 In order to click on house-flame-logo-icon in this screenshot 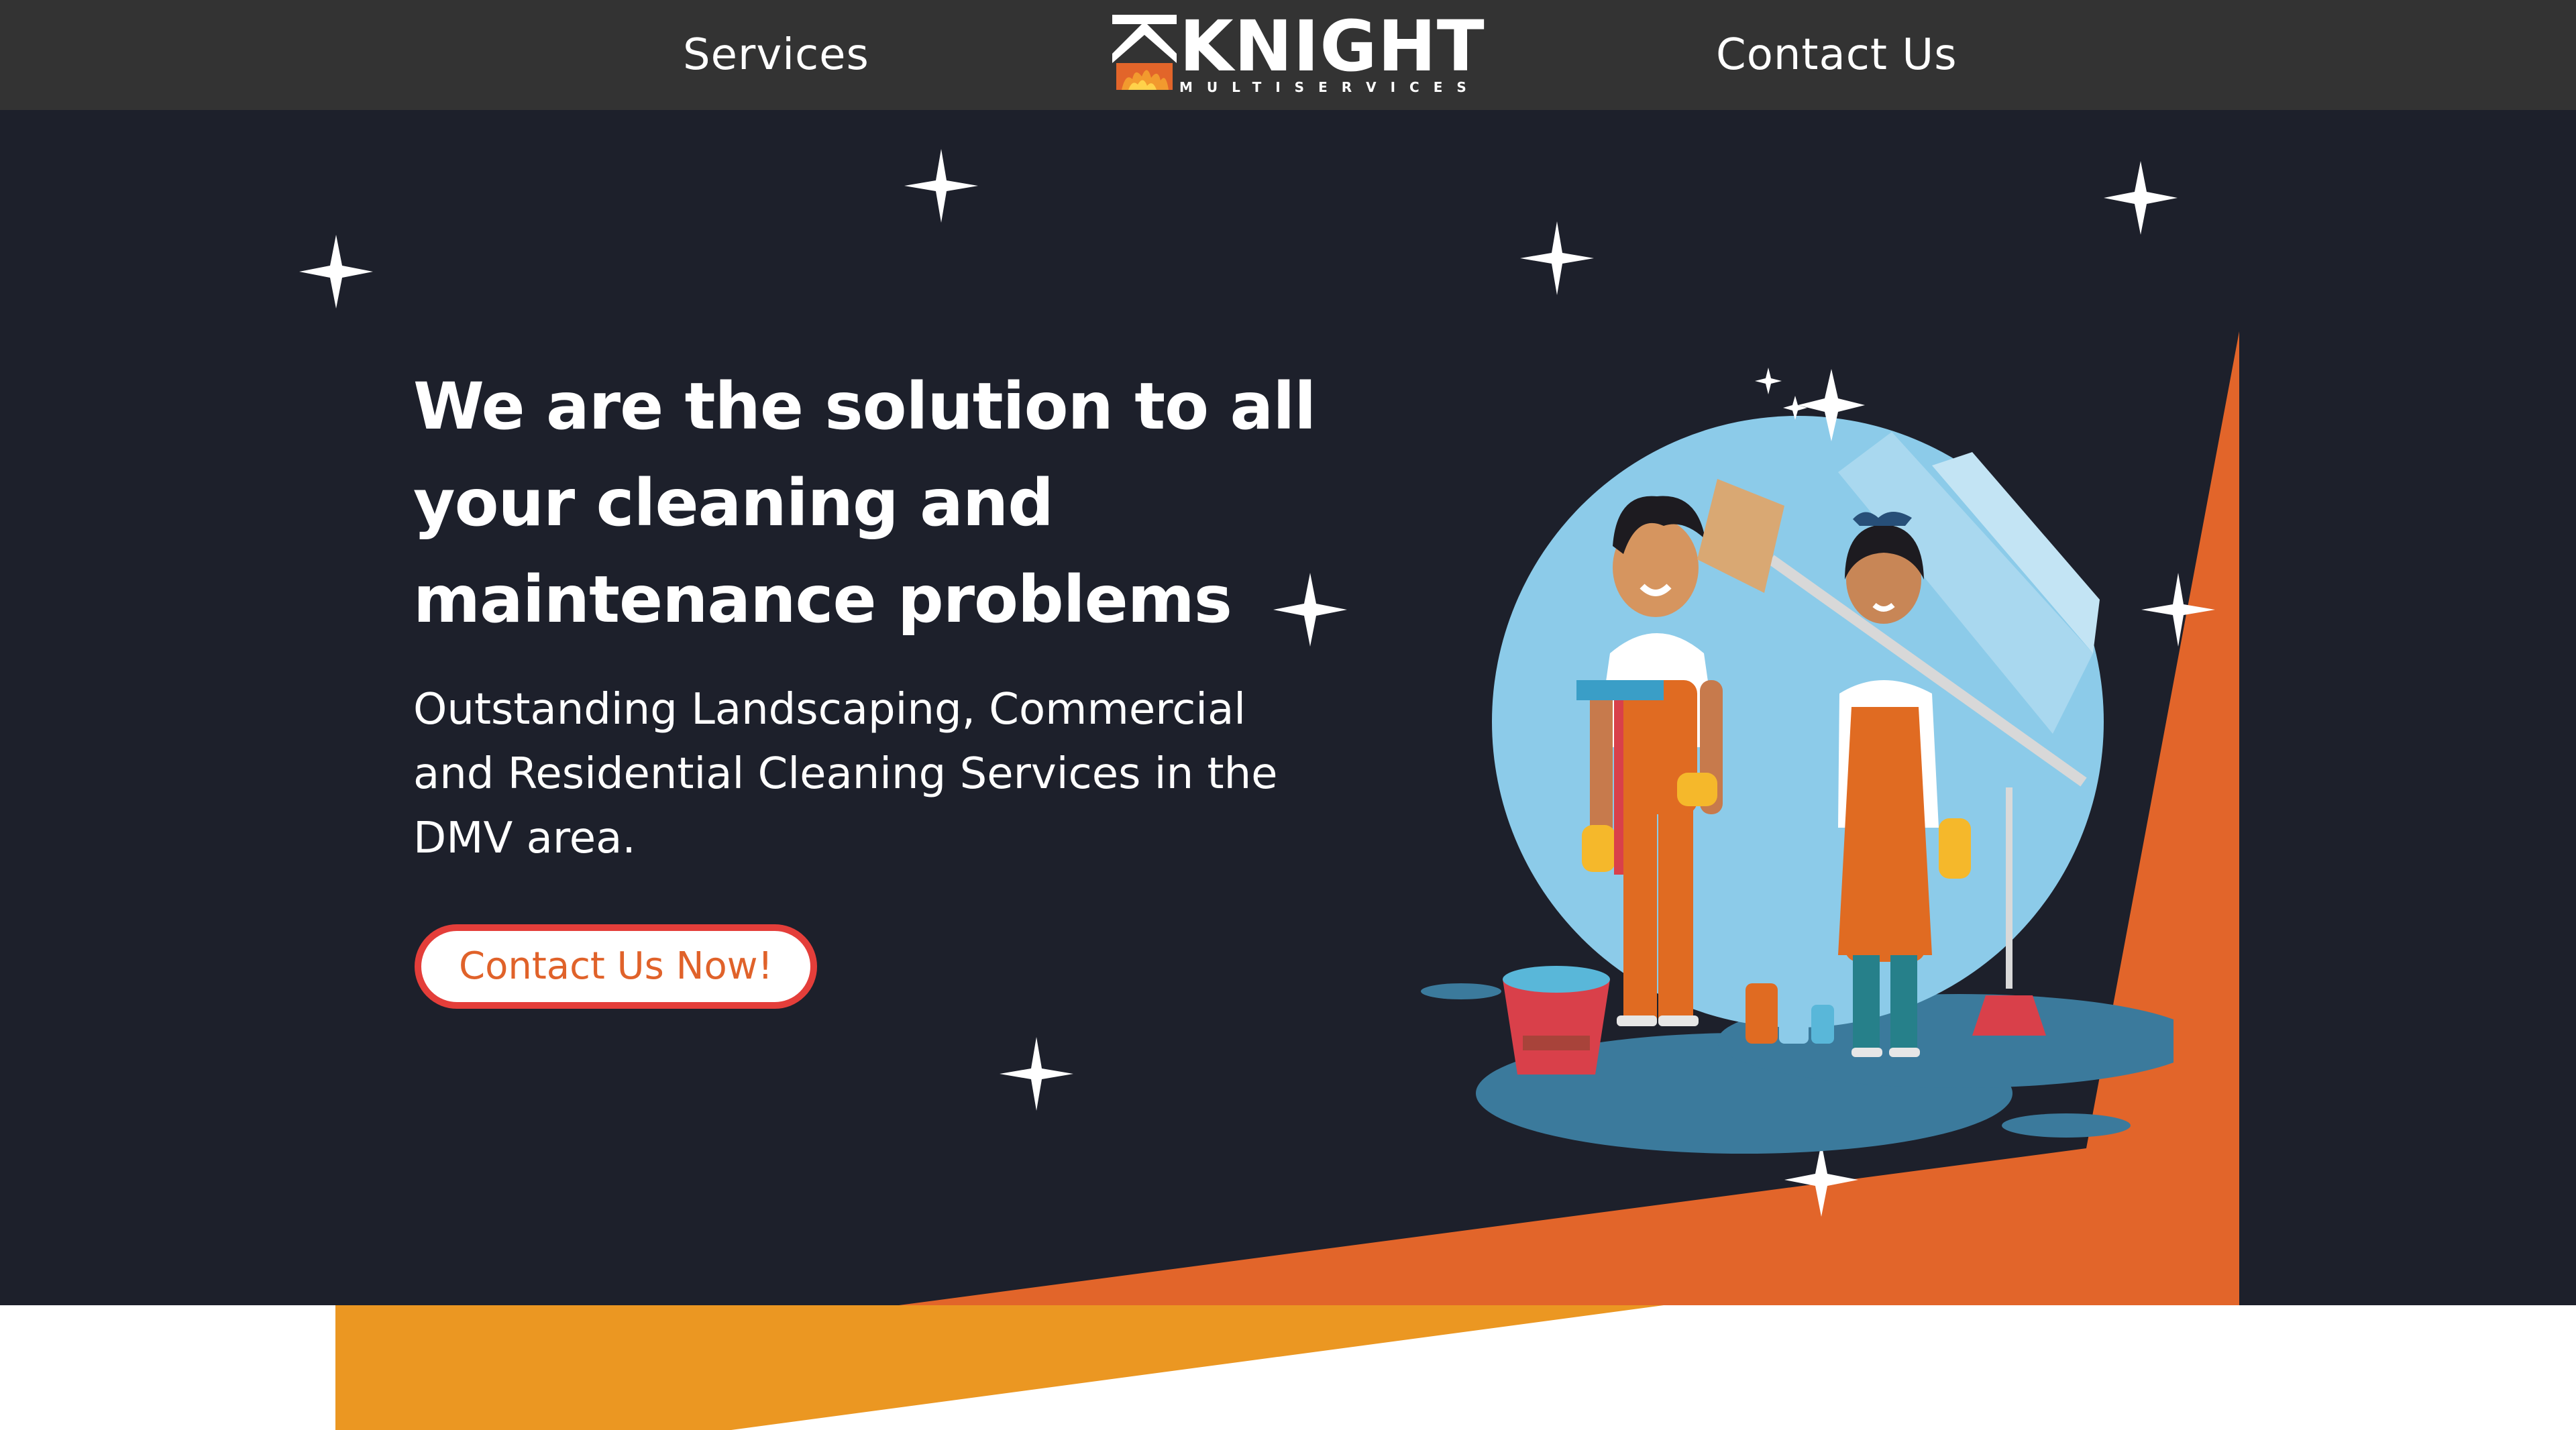, I will do `click(1144, 53)`.